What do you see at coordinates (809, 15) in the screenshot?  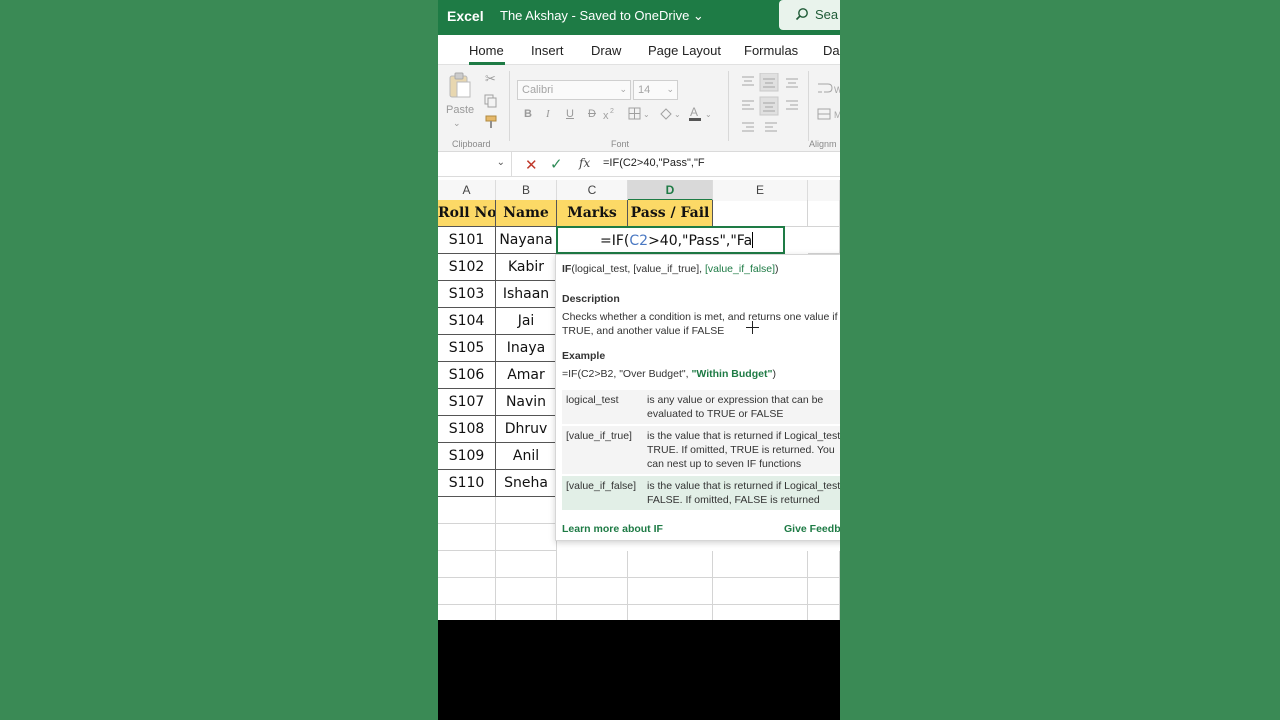 I see `search-box: Sea` at bounding box center [809, 15].